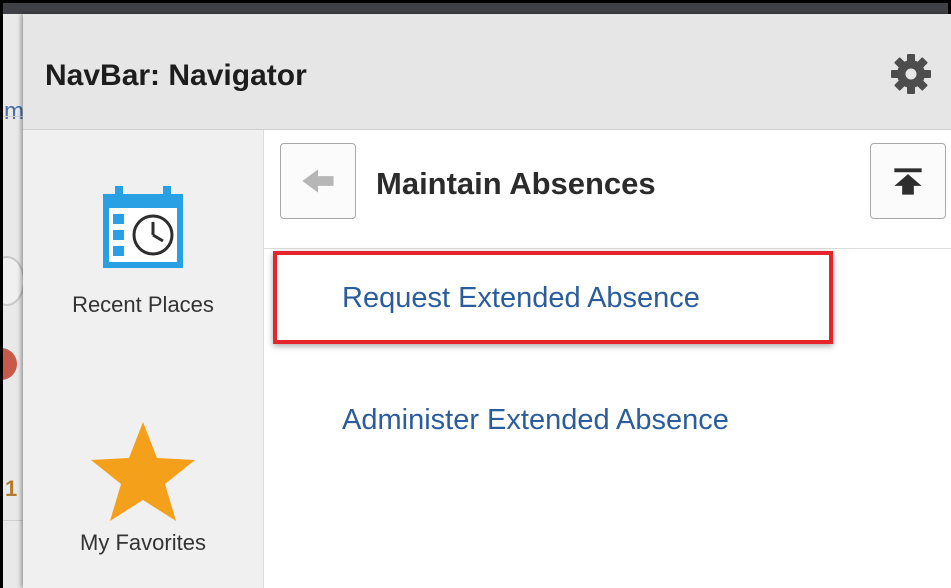  I want to click on recent-places-tile: Recent Places, so click(143, 250).